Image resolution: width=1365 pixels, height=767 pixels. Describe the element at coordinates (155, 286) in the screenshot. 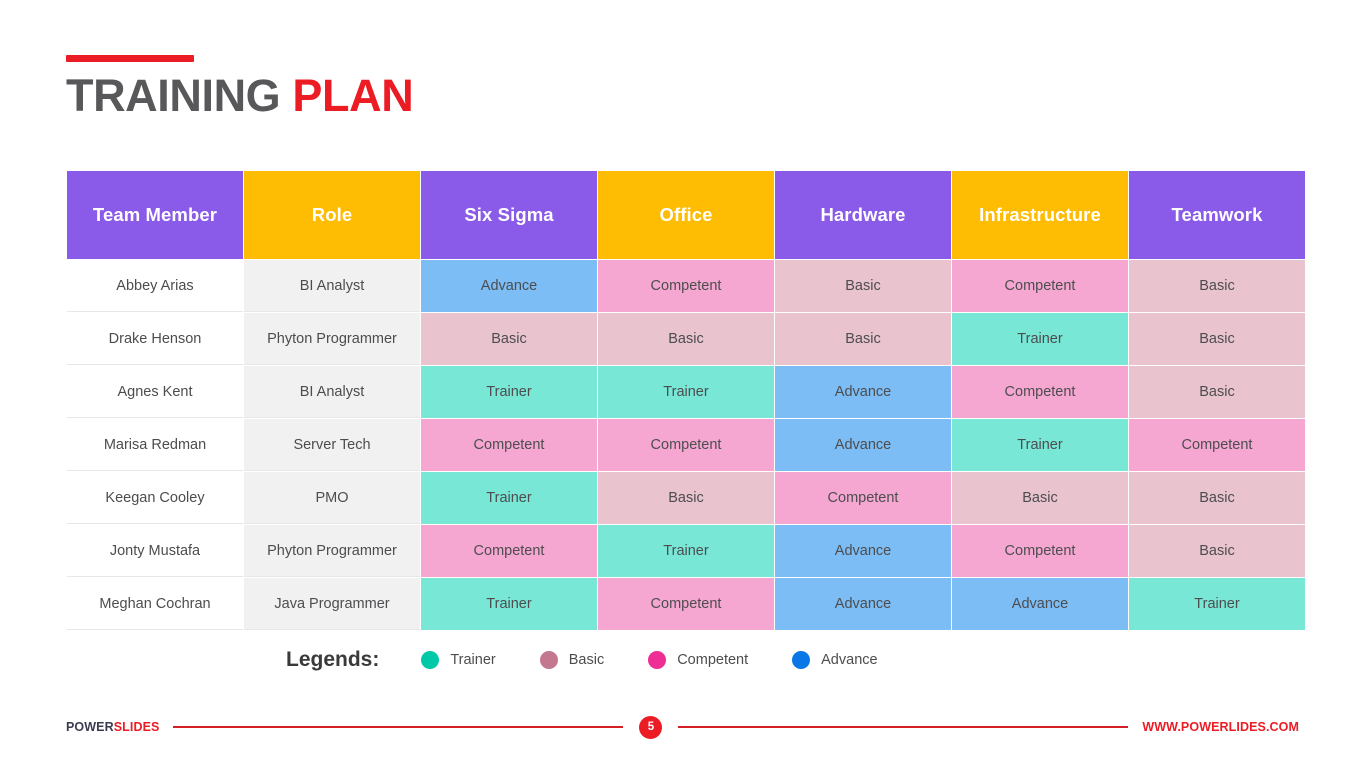

I see `cell-team-member: Abbey Arias` at that location.